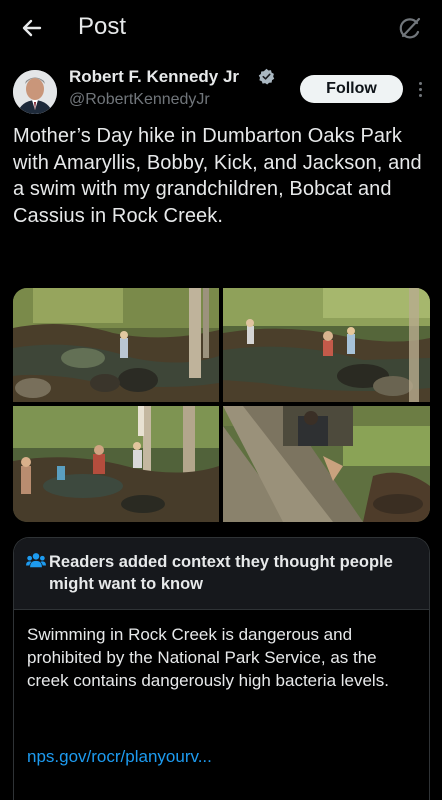 The image size is (442, 800). What do you see at coordinates (266, 76) in the screenshot?
I see `verified-badge-icon` at bounding box center [266, 76].